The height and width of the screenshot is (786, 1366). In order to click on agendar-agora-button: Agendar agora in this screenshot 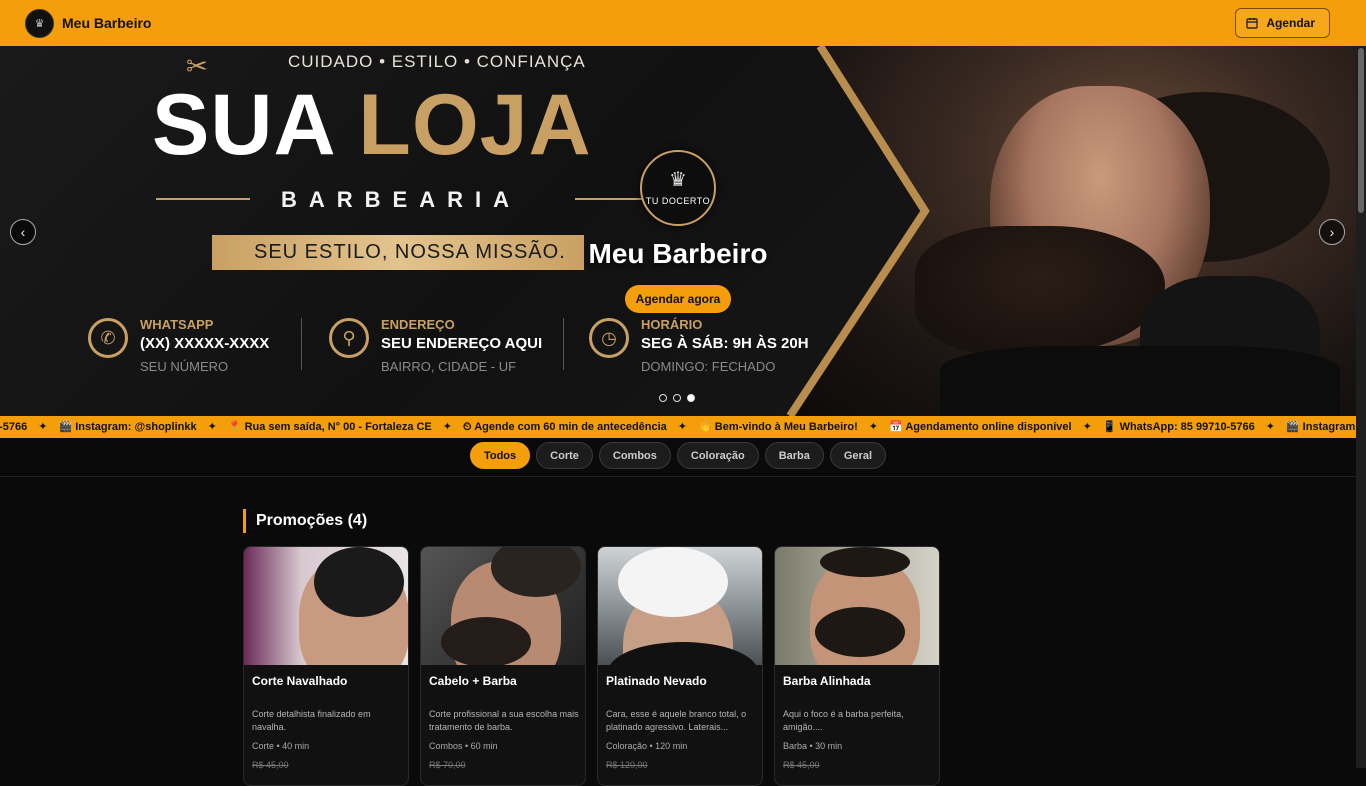, I will do `click(678, 299)`.